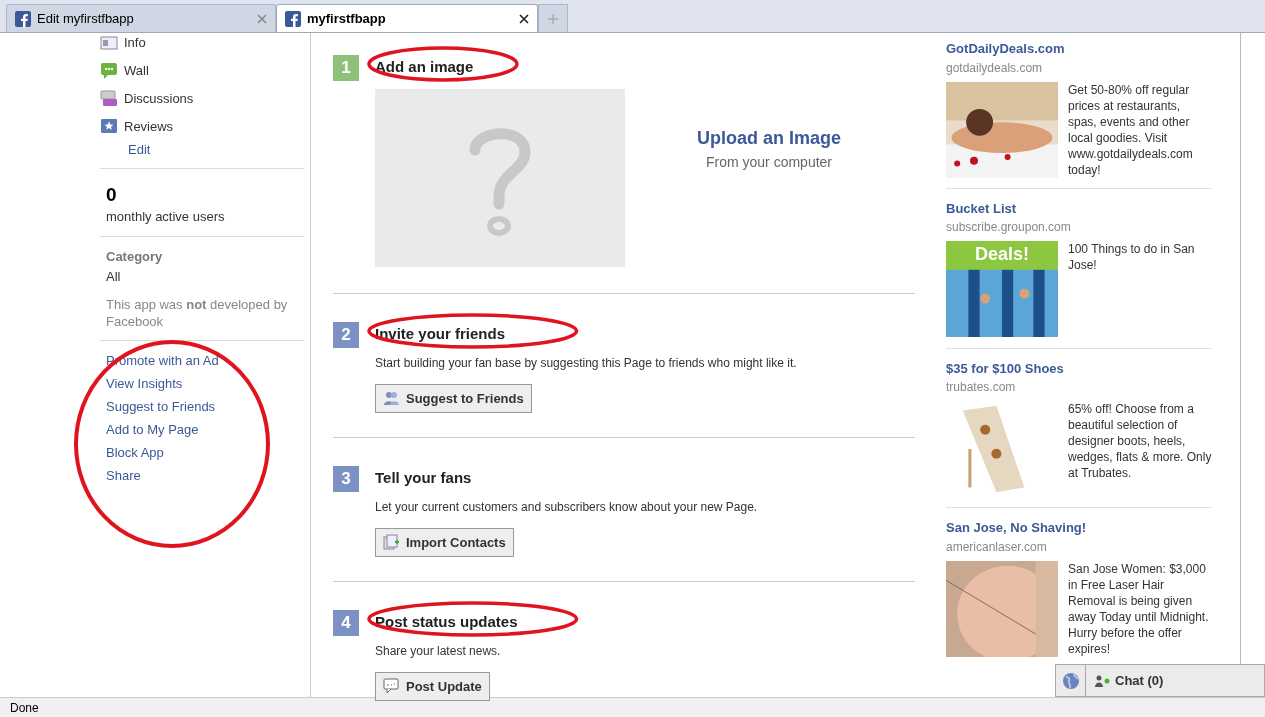 The height and width of the screenshot is (717, 1265). Describe the element at coordinates (995, 68) in the screenshot. I see `ad-domain: gotdailydeals.com` at that location.